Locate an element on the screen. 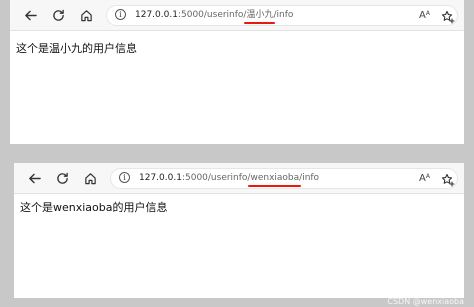 The height and width of the screenshot is (307, 474). url-text: 127.0.0.1:5000/userinfo/wenxiaoba/info is located at coordinates (229, 179).